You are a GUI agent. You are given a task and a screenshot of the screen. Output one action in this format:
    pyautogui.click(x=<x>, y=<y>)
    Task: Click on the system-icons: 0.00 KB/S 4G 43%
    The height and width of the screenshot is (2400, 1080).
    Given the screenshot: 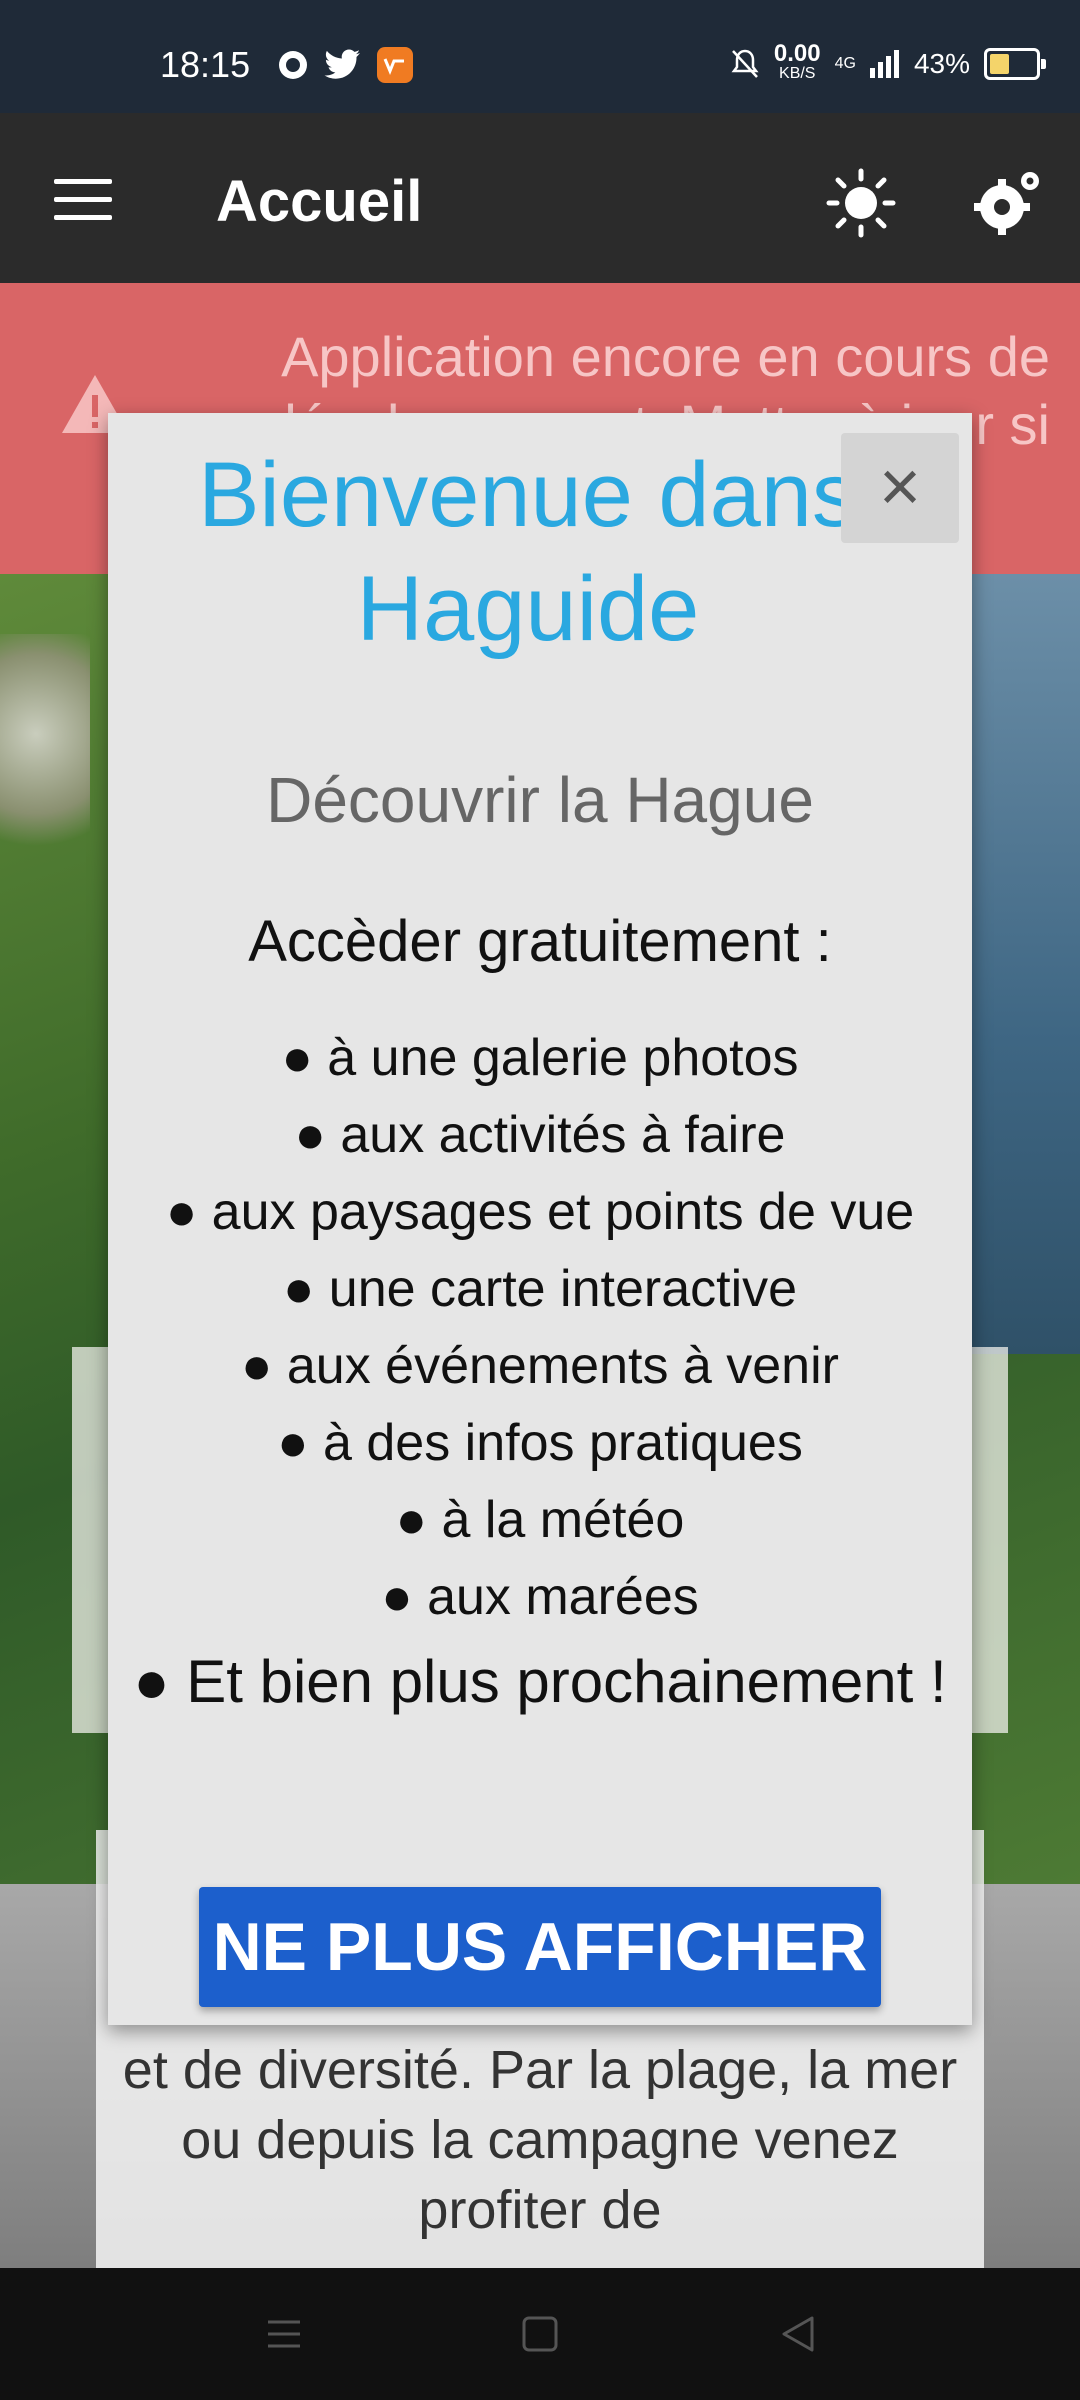 What is the action you would take?
    pyautogui.click(x=888, y=62)
    